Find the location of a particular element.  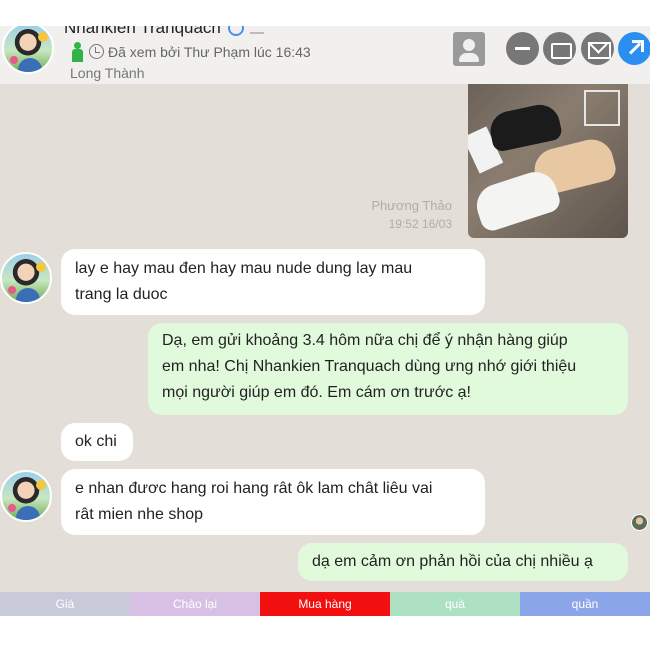

tab-mua-hang: Mua hàng is located at coordinates (325, 604).